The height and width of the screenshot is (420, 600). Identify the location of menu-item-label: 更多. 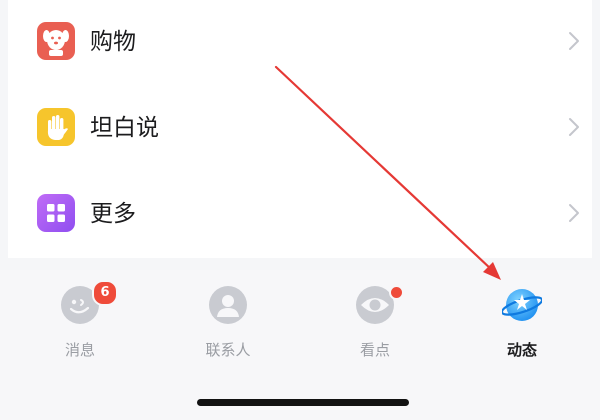
(113, 214).